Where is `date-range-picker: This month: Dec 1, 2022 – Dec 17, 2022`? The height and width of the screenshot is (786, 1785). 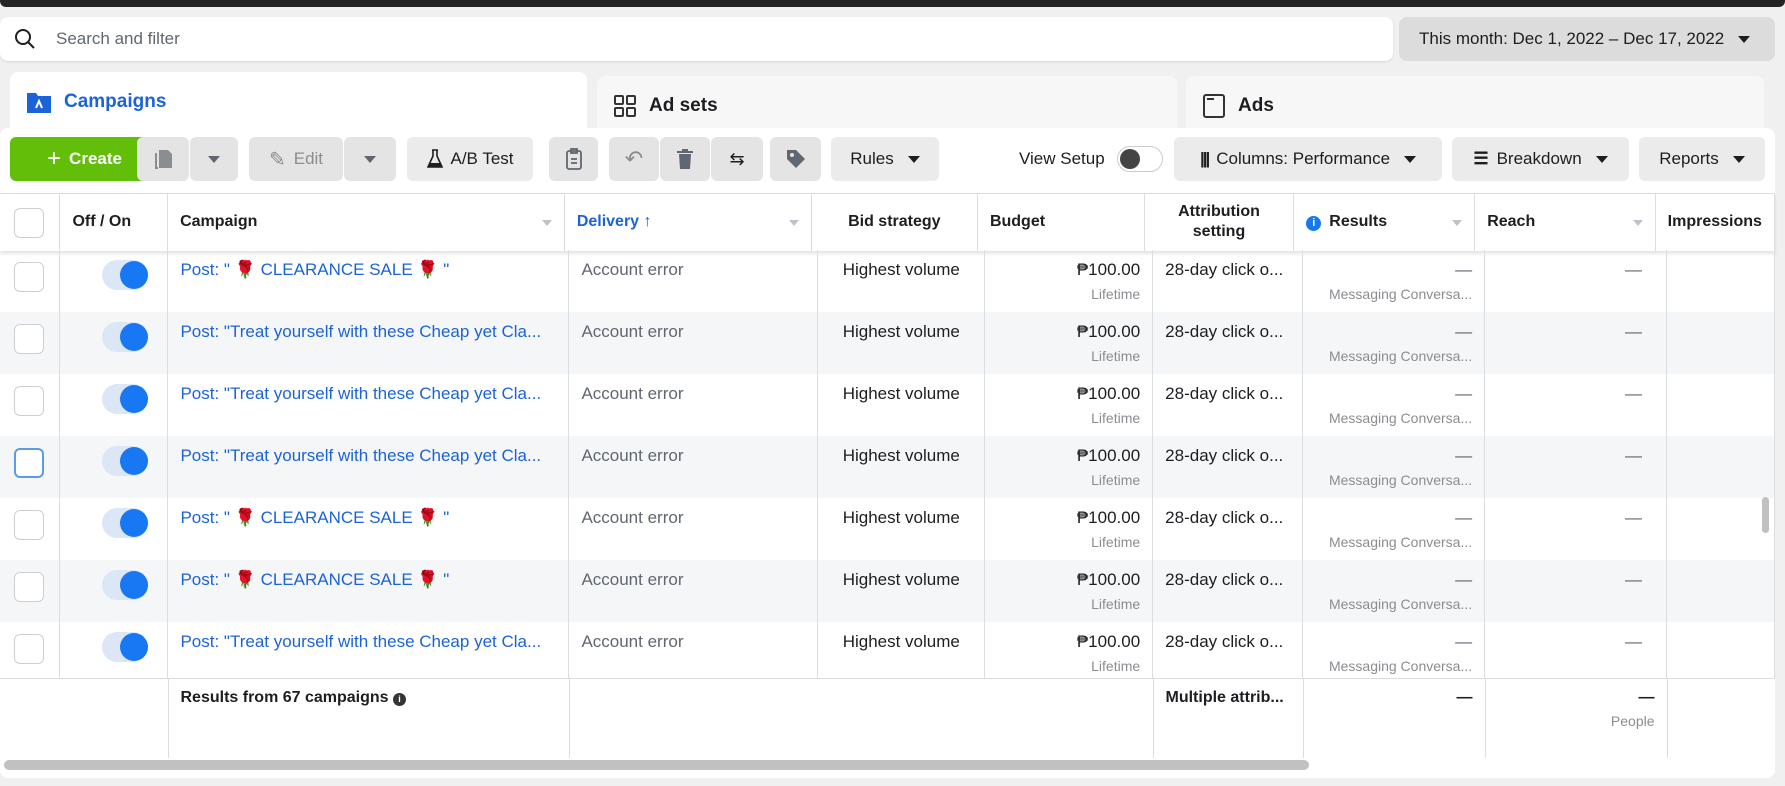 date-range-picker: This month: Dec 1, 2022 – Dec 17, 2022 is located at coordinates (1587, 39).